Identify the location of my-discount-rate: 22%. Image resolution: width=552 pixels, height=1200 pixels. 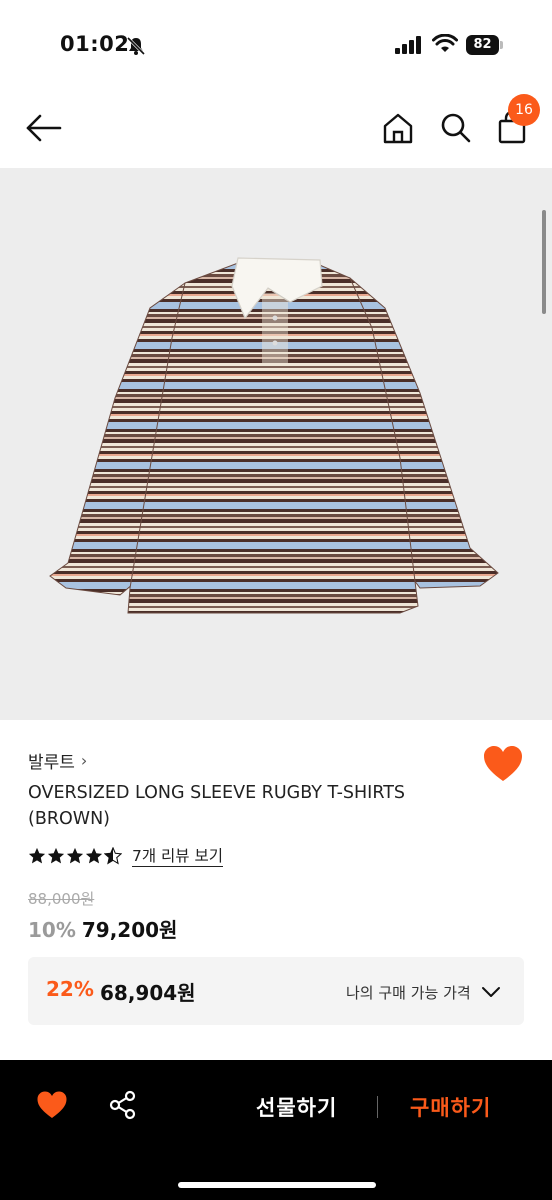
(70, 989).